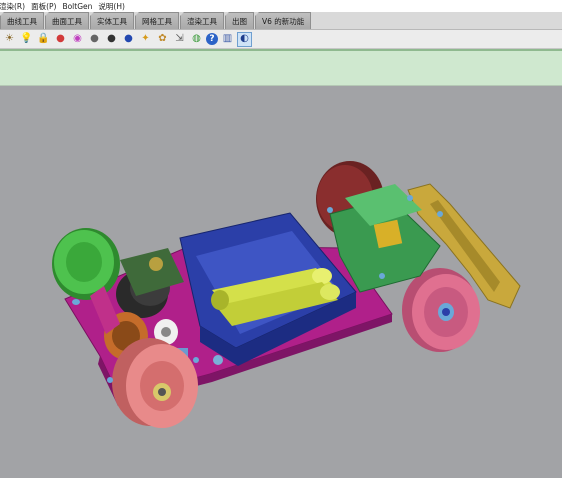 This screenshot has width=562, height=478. What do you see at coordinates (111, 39) in the screenshot?
I see `dark-sphere-icon: ●` at bounding box center [111, 39].